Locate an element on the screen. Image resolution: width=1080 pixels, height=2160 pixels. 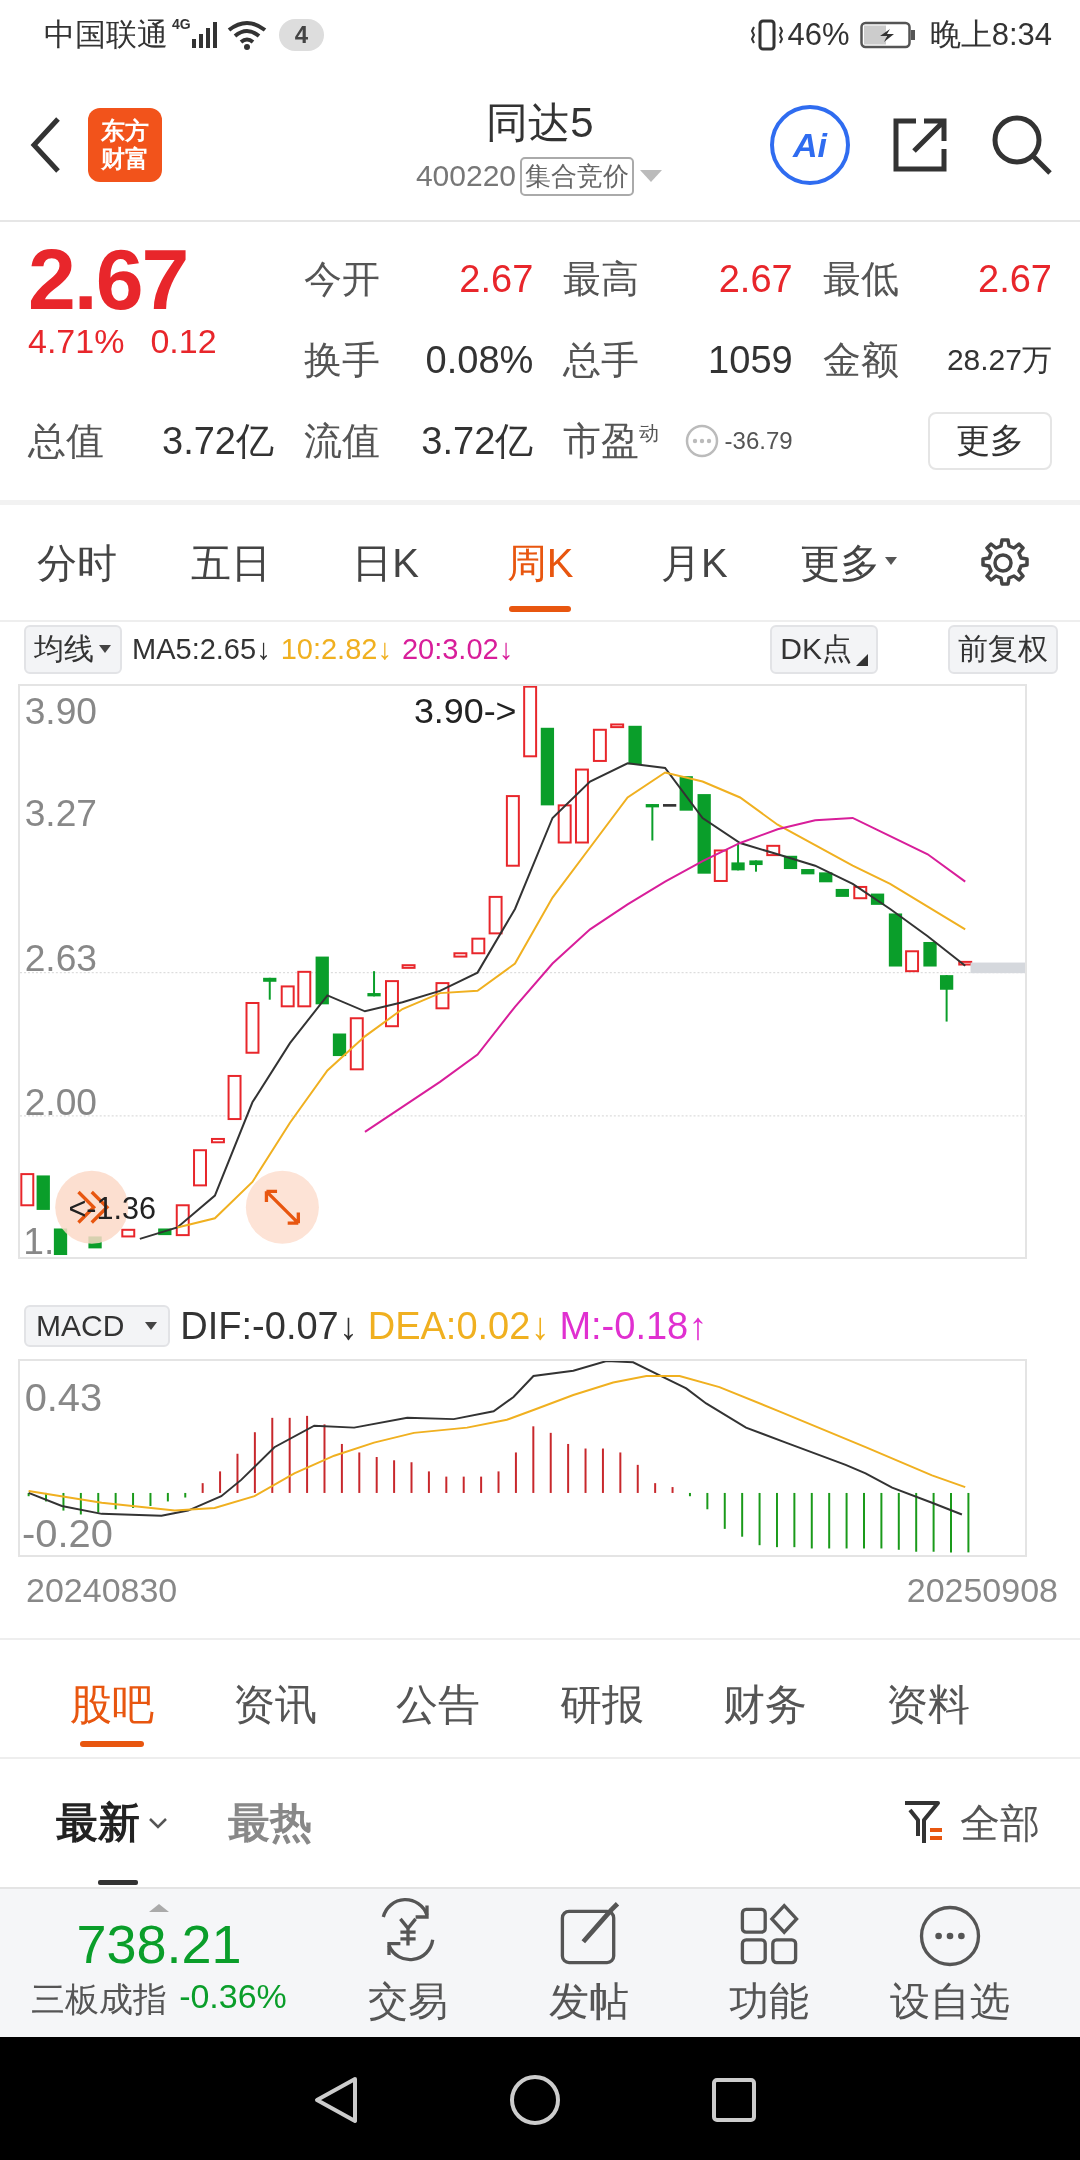
index-value: 738.21 is located at coordinates (159, 1944).